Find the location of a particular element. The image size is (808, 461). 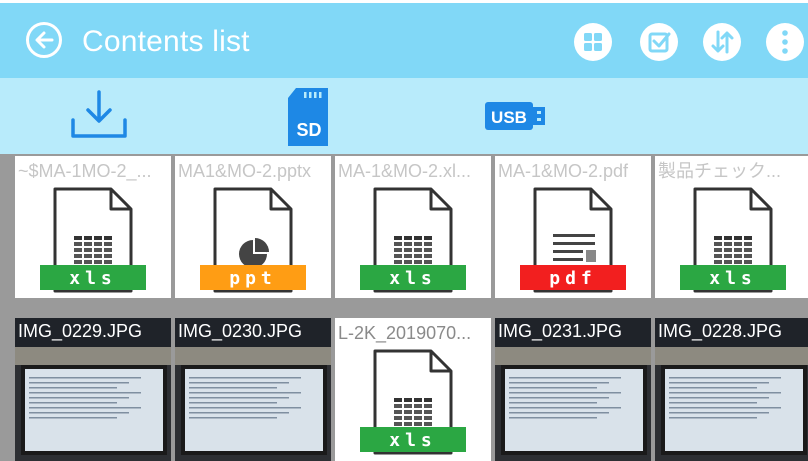

file-tile: ppt MA1&MO-2.pptx is located at coordinates (253, 227).